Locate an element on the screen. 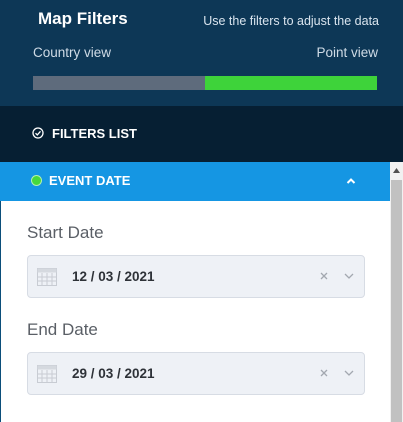 The image size is (403, 422). panel-subtitle: Use the filters to adjust the data is located at coordinates (291, 21).